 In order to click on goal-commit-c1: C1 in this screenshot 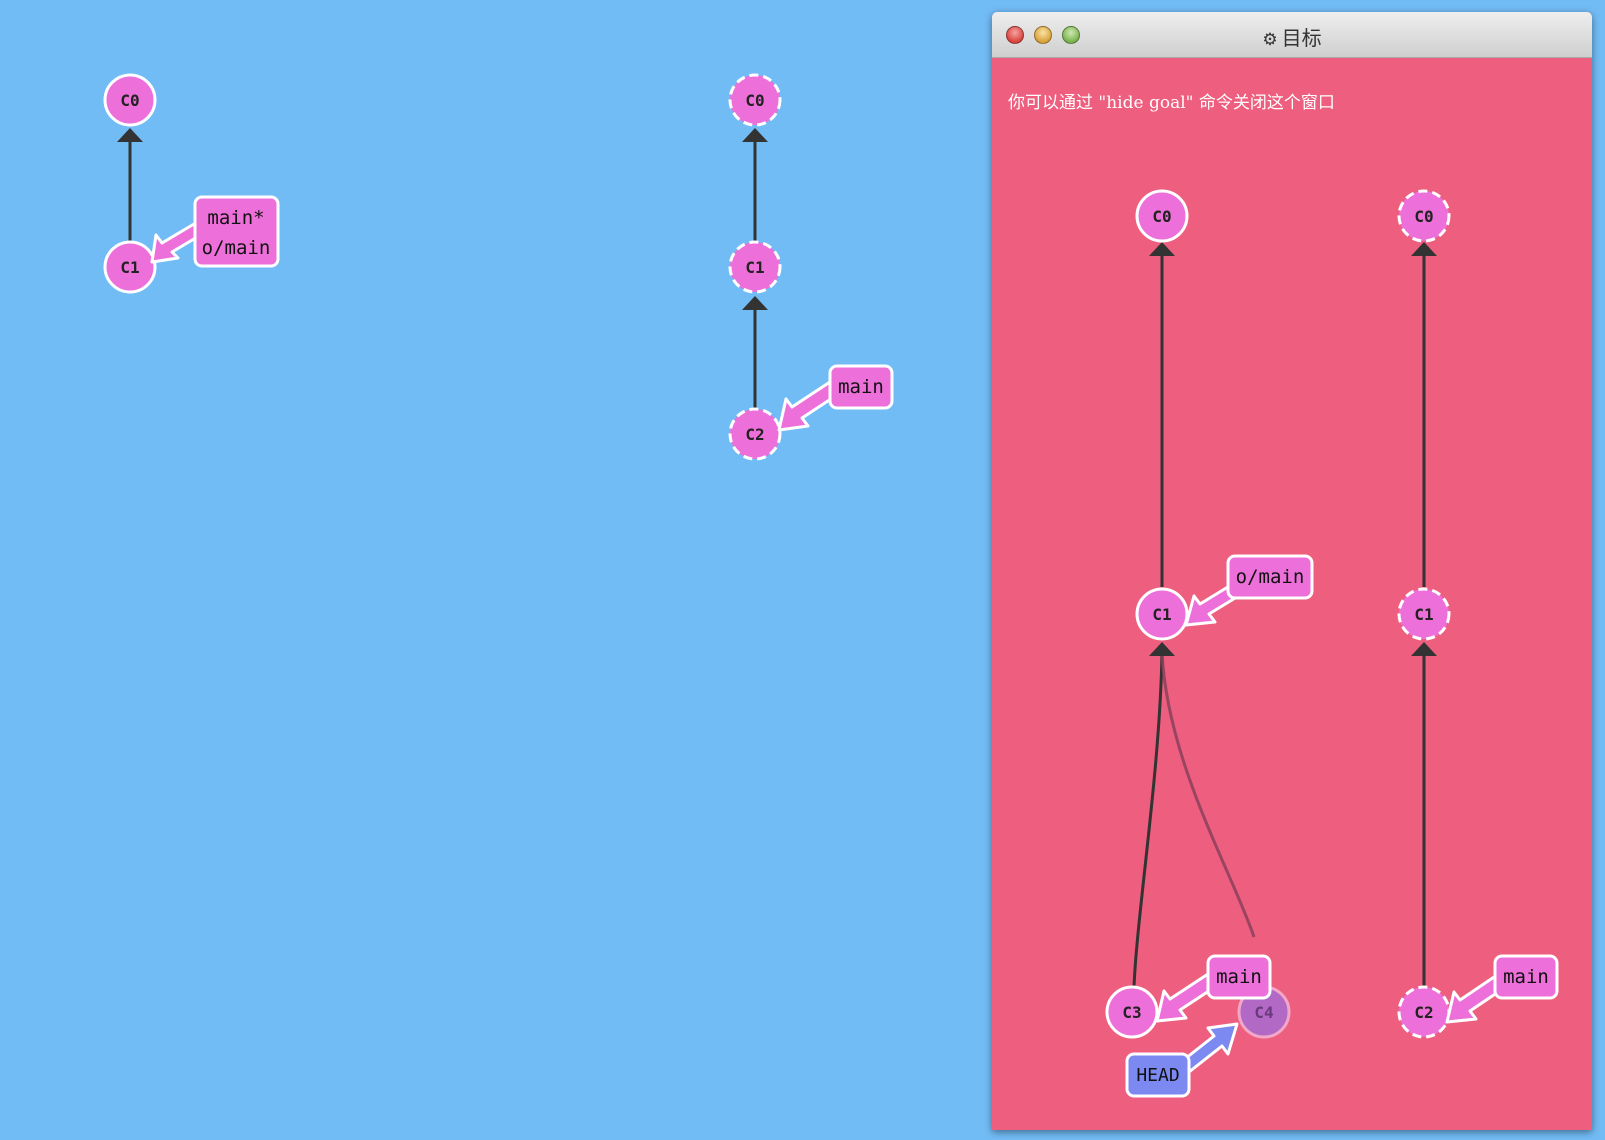, I will do `click(1162, 614)`.